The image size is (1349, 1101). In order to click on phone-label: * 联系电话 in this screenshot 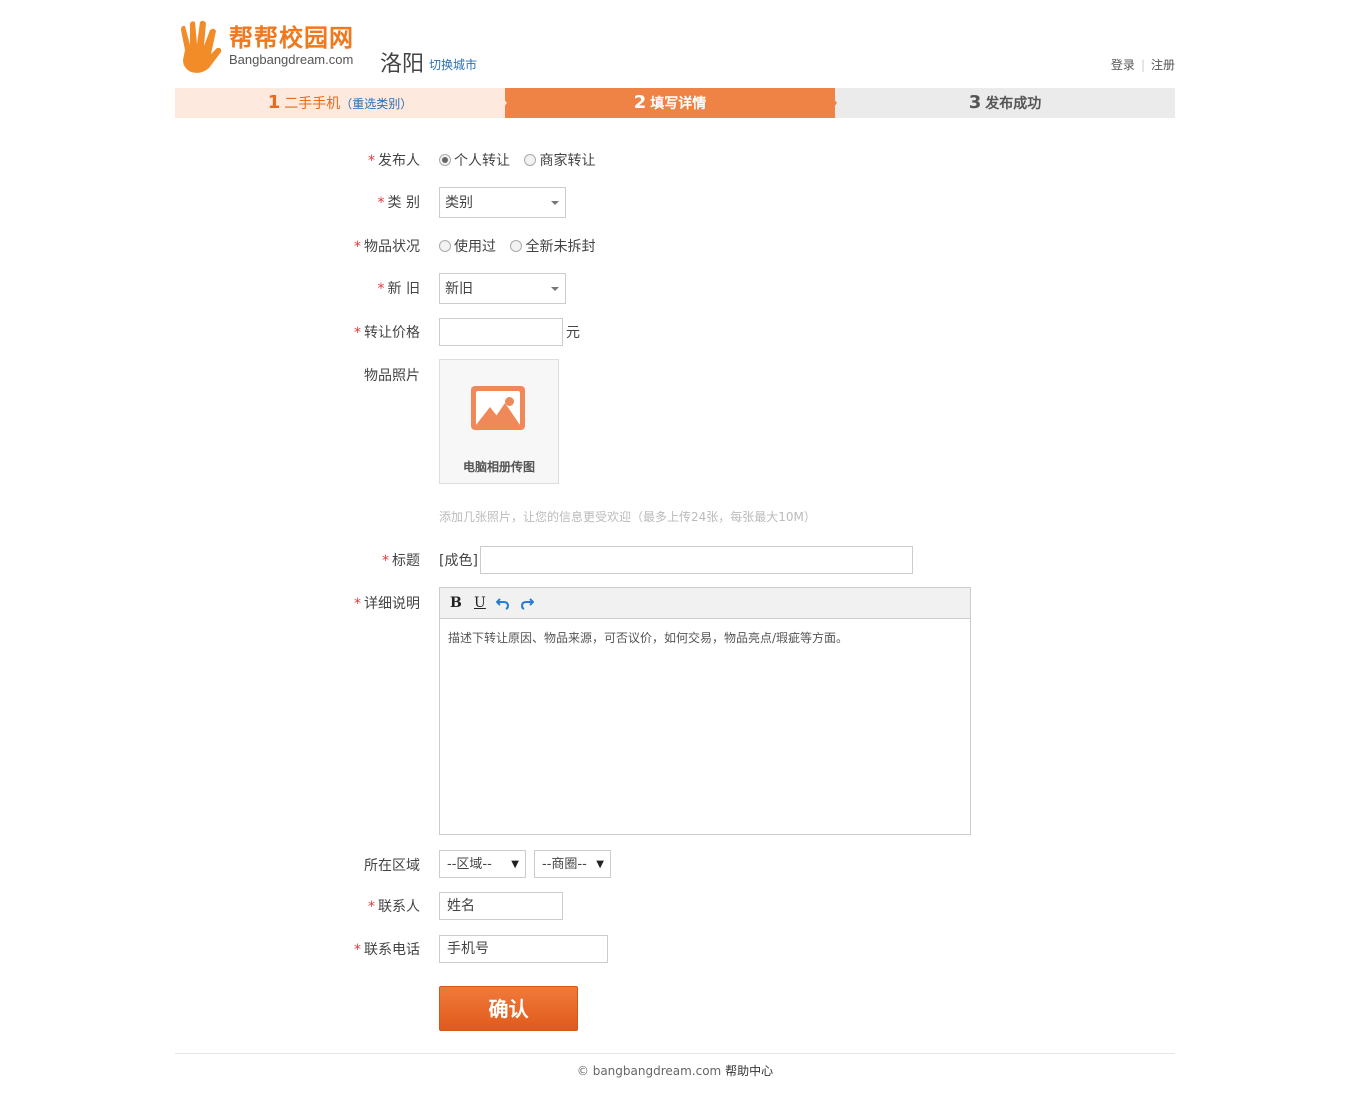, I will do `click(387, 950)`.